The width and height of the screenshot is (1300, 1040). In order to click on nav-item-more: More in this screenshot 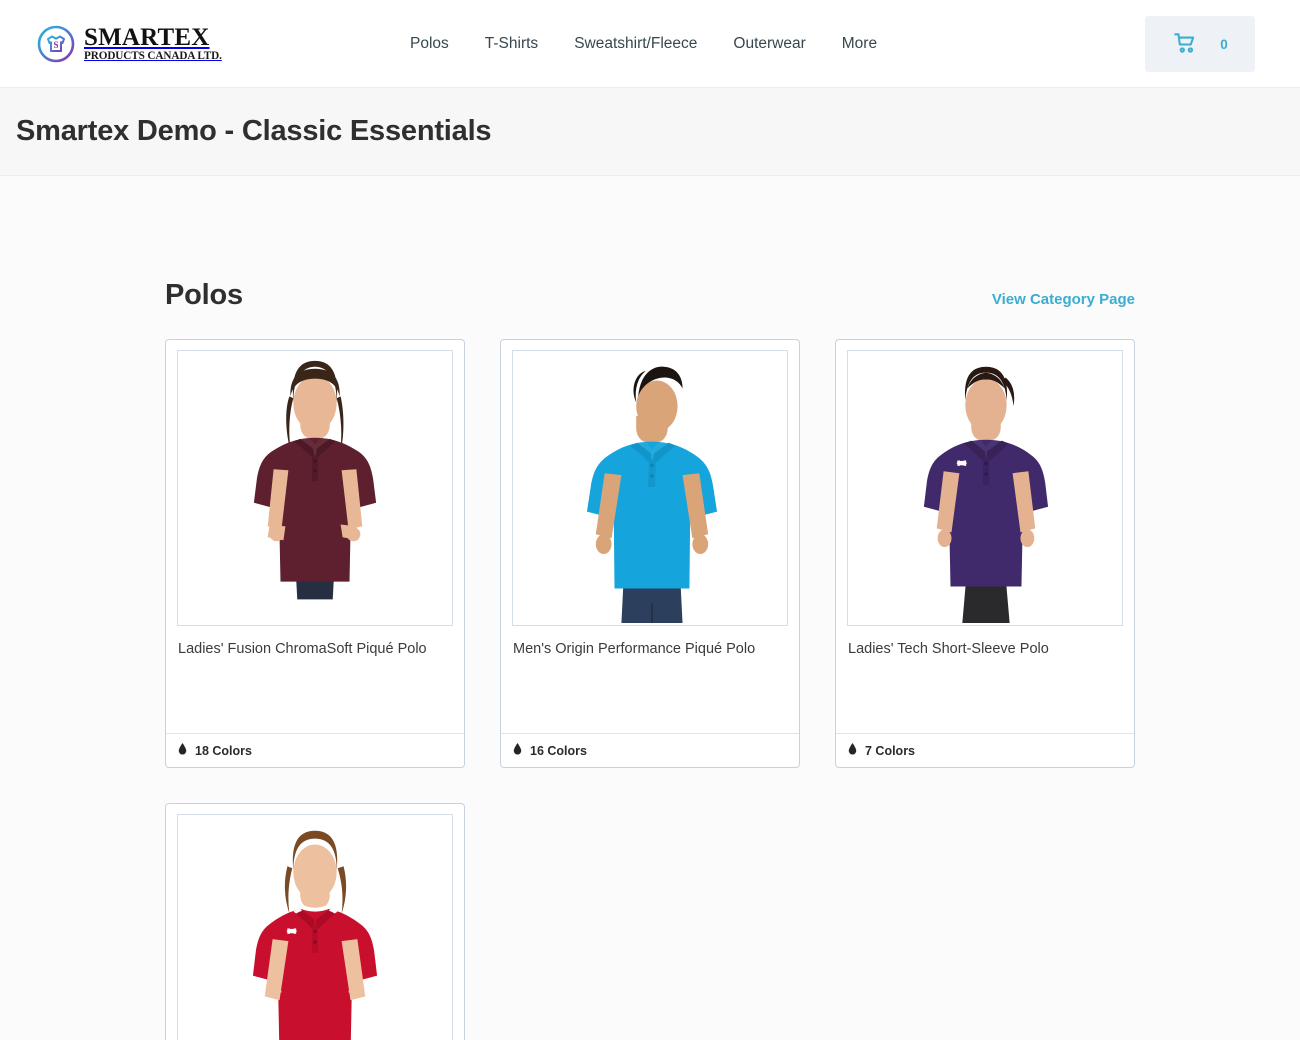, I will do `click(859, 44)`.